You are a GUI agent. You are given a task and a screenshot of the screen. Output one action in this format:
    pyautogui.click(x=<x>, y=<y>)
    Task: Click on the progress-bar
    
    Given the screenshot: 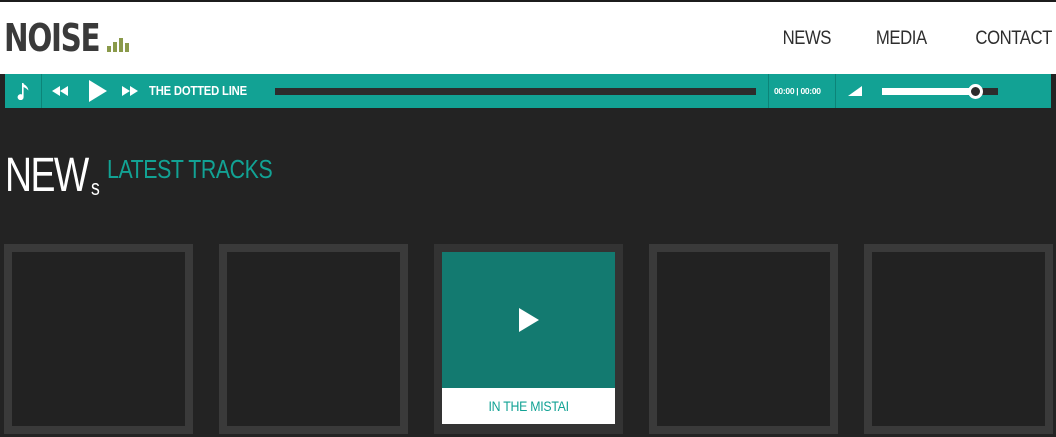 What is the action you would take?
    pyautogui.click(x=515, y=91)
    